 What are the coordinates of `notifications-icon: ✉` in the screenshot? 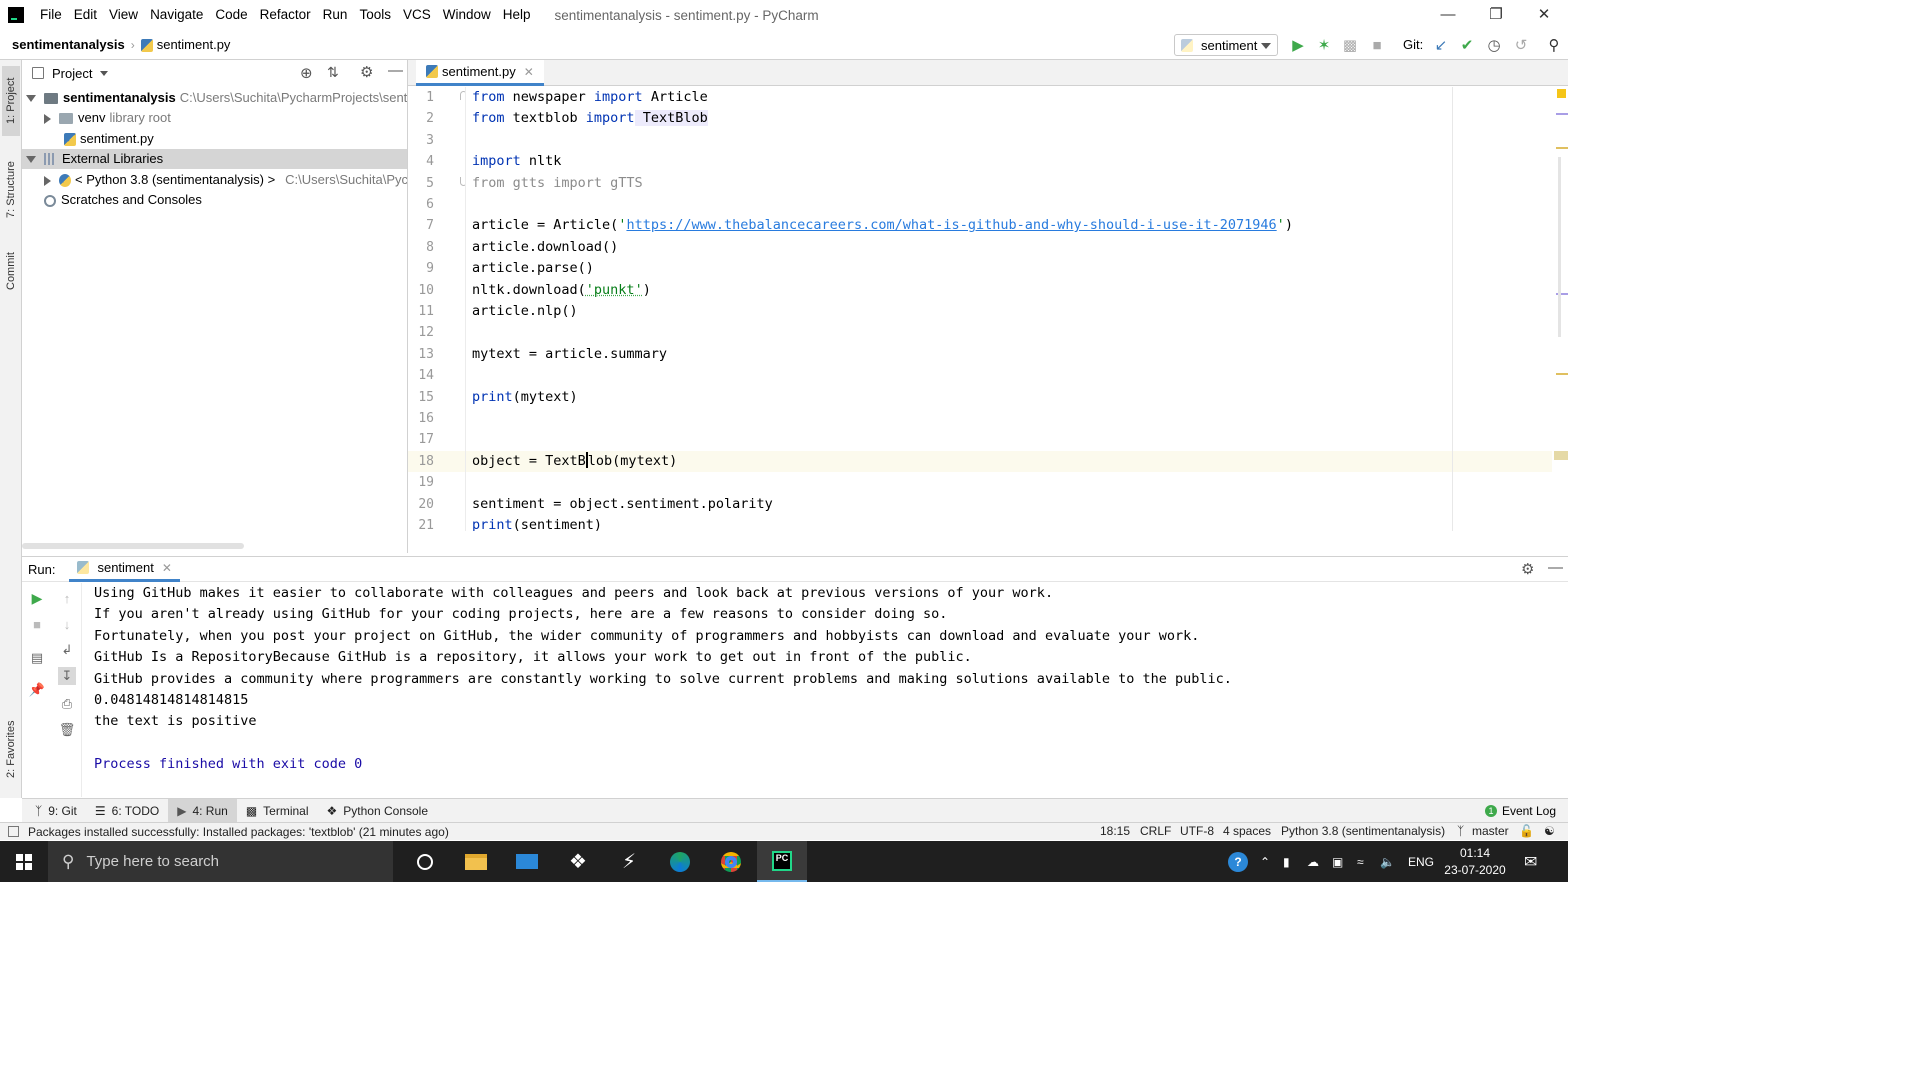 It's located at (1530, 861).